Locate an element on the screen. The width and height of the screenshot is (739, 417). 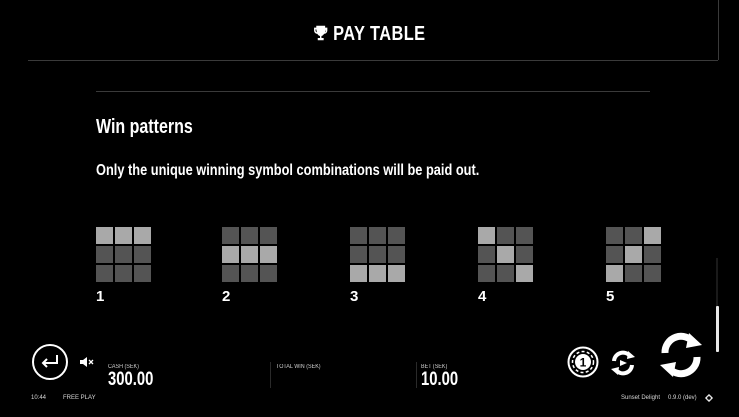
coin-value: 1 is located at coordinates (583, 363).